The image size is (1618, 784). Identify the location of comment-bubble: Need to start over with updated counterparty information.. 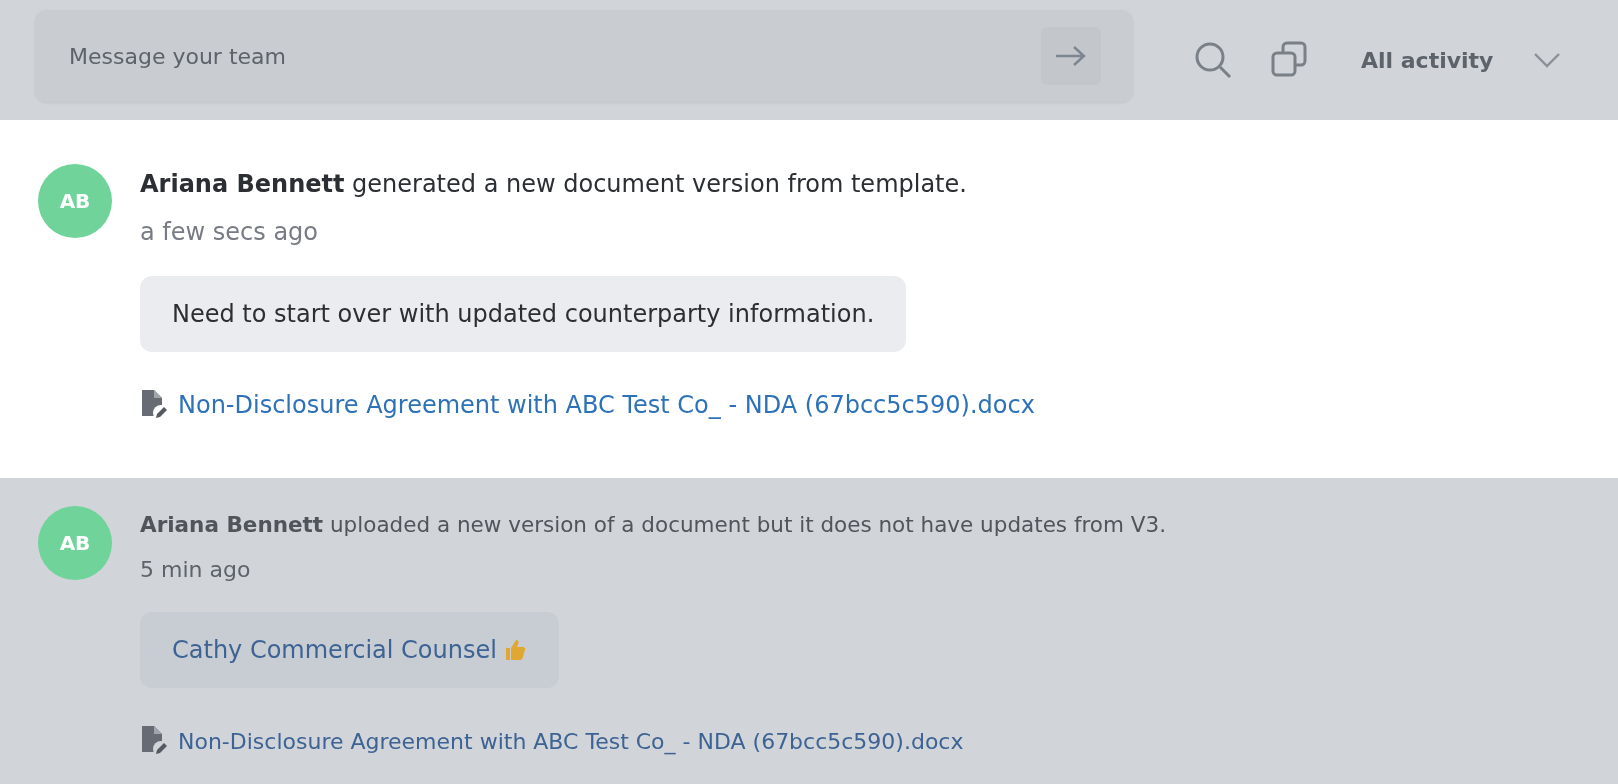
(523, 314).